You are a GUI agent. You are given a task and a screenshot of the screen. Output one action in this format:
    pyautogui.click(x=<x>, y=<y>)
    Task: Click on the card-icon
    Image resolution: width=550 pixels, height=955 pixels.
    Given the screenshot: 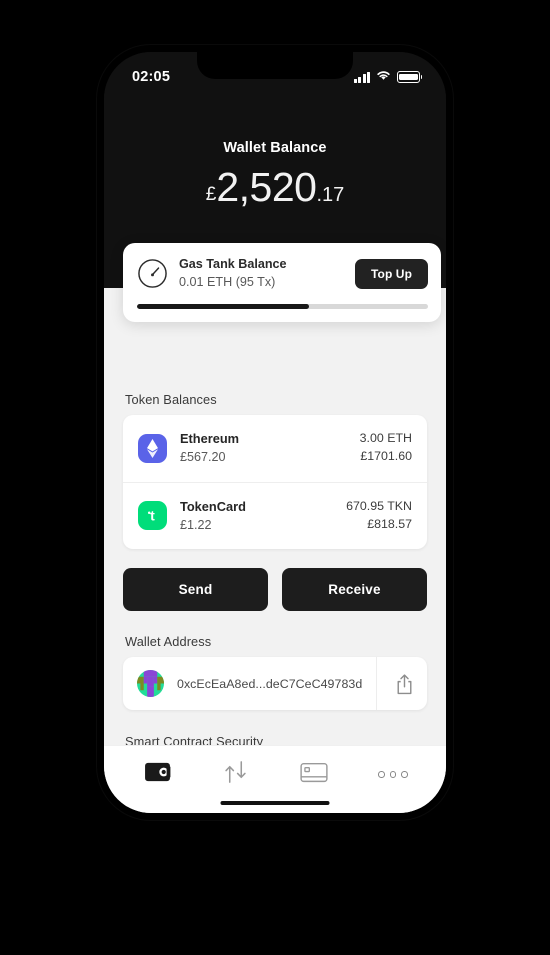 What is the action you would take?
    pyautogui.click(x=314, y=775)
    